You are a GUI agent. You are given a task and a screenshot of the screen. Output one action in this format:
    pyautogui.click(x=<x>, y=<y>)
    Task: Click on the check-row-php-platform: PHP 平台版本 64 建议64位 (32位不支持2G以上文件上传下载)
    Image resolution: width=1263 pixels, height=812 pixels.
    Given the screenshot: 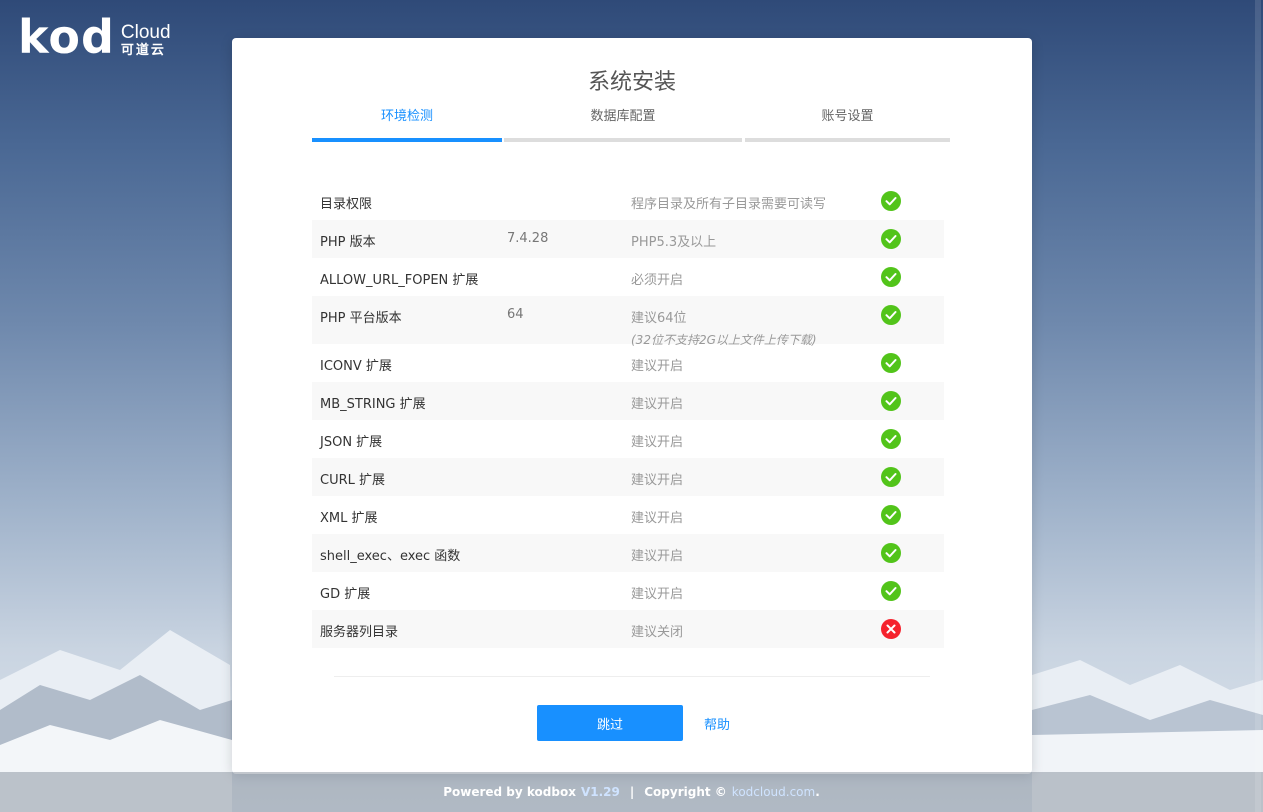 What is the action you would take?
    pyautogui.click(x=628, y=321)
    